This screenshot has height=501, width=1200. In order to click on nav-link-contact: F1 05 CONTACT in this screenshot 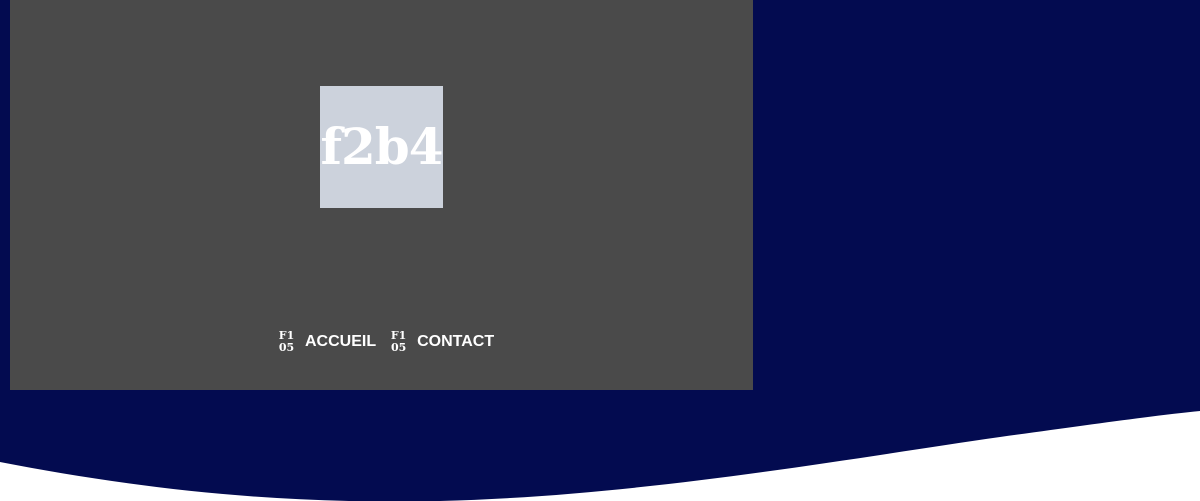, I will do `click(442, 342)`.